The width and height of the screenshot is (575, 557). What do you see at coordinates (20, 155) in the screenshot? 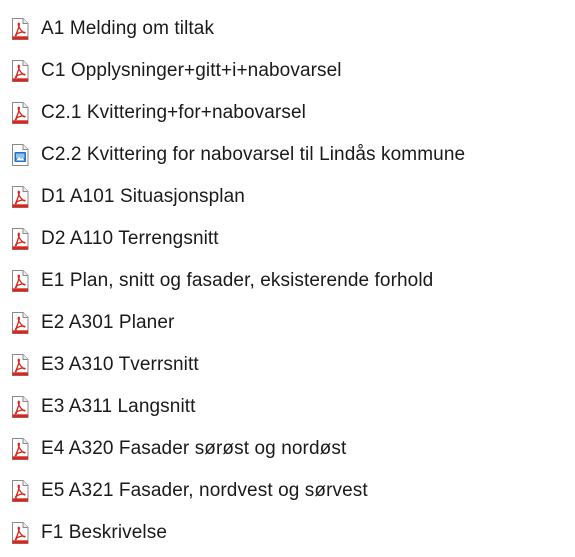
I see `image-file-icon` at bounding box center [20, 155].